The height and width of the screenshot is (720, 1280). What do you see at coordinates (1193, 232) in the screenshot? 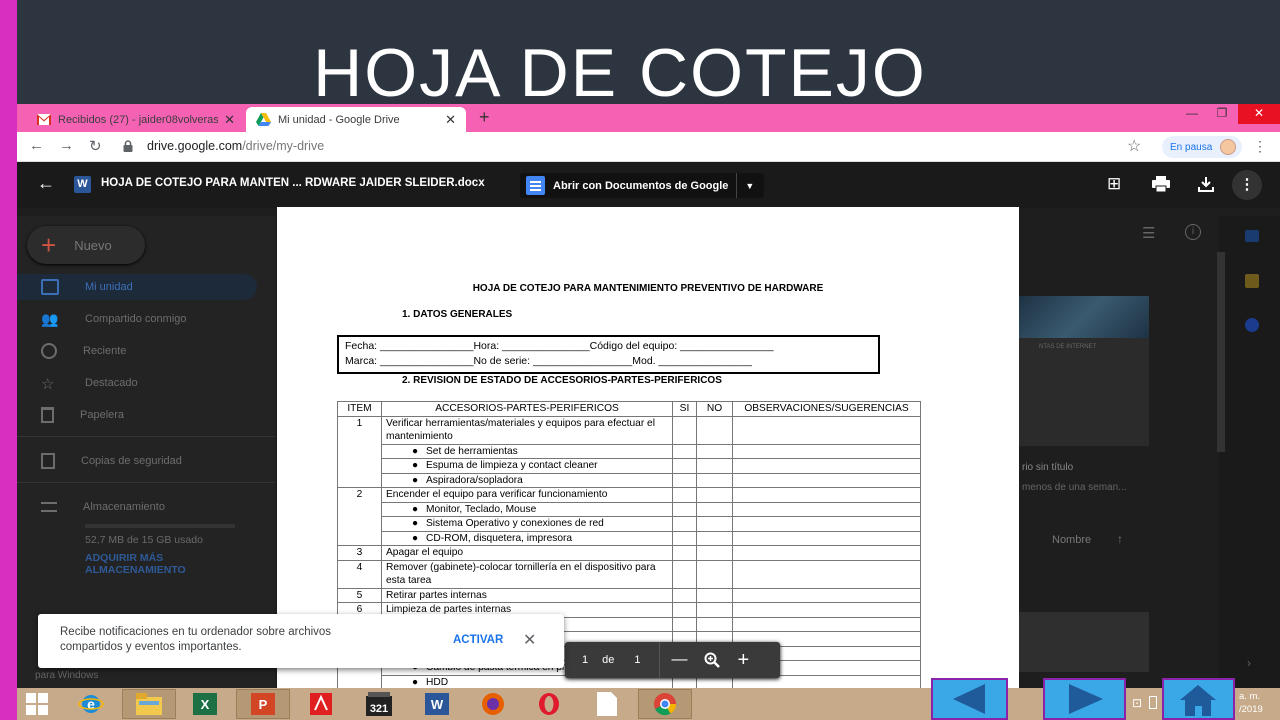
I see `info-icon: i` at bounding box center [1193, 232].